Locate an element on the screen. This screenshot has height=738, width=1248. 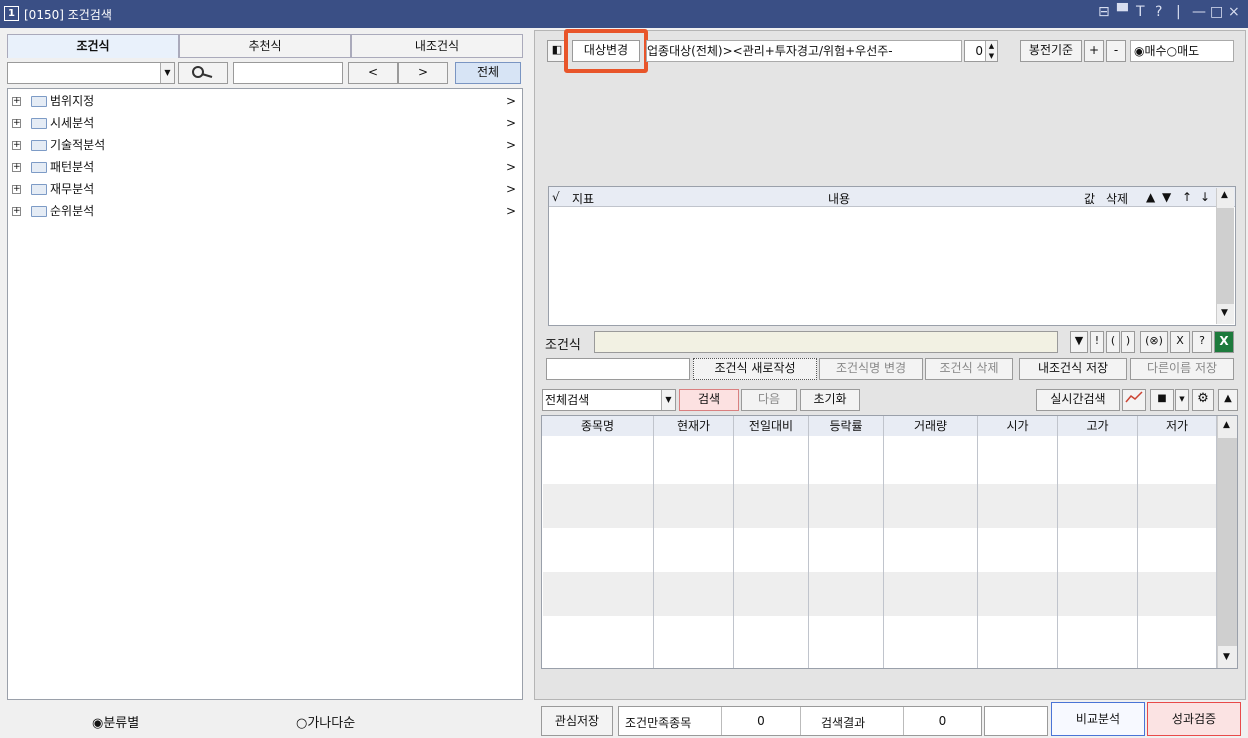
tree-item: + 순위분석 > is located at coordinates (267, 211).